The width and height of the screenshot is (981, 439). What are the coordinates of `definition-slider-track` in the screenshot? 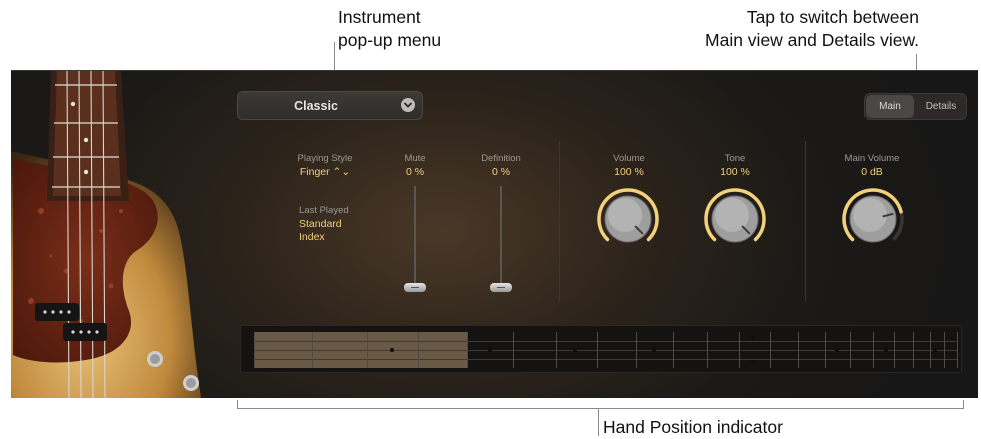 It's located at (501, 238).